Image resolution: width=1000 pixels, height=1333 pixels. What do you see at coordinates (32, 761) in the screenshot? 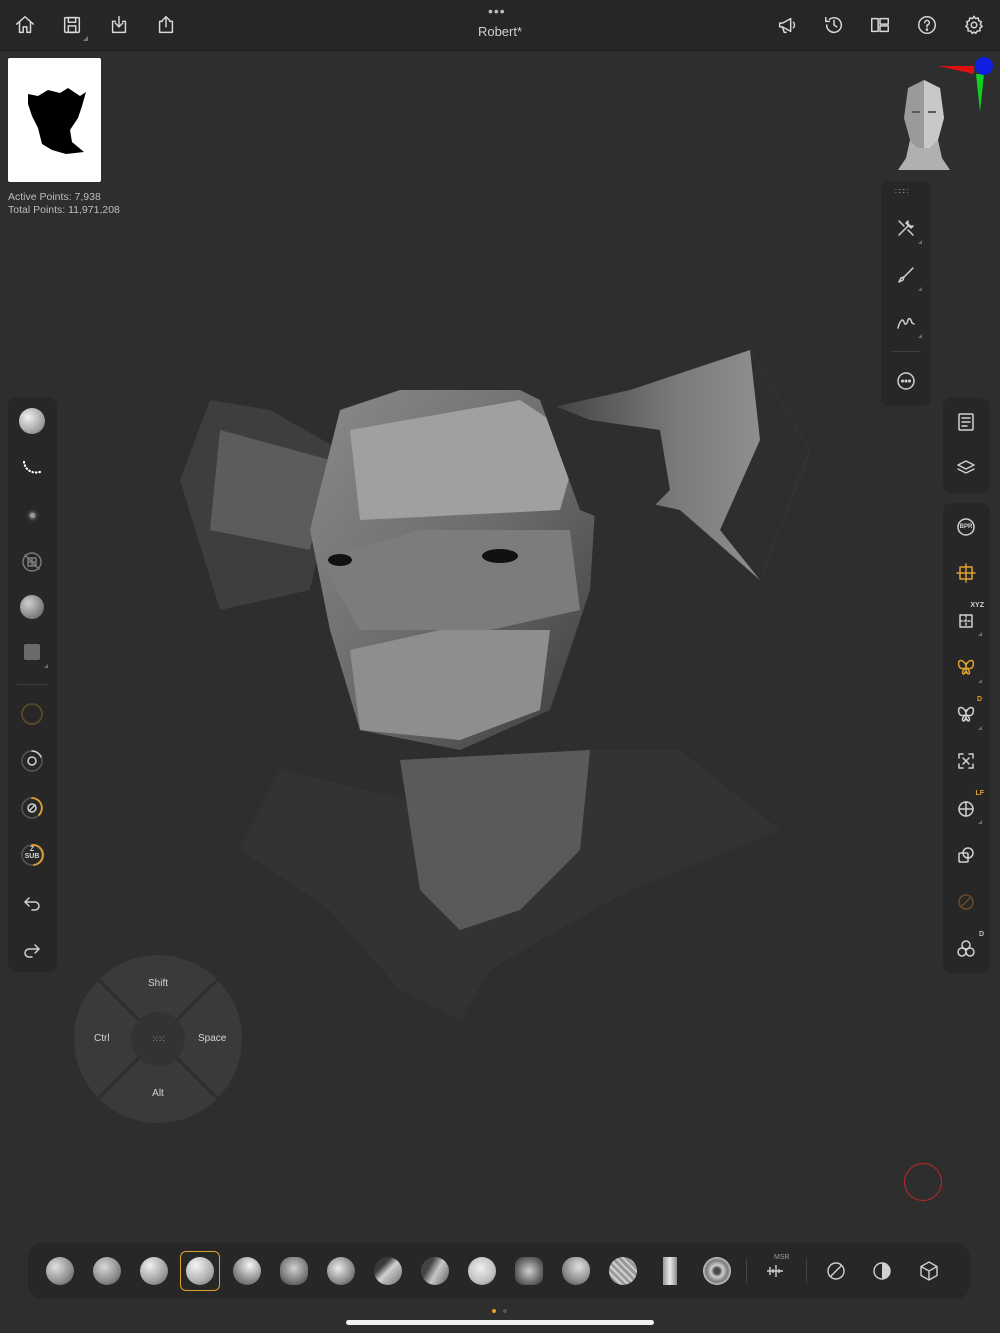
I see `draw-size-dial` at bounding box center [32, 761].